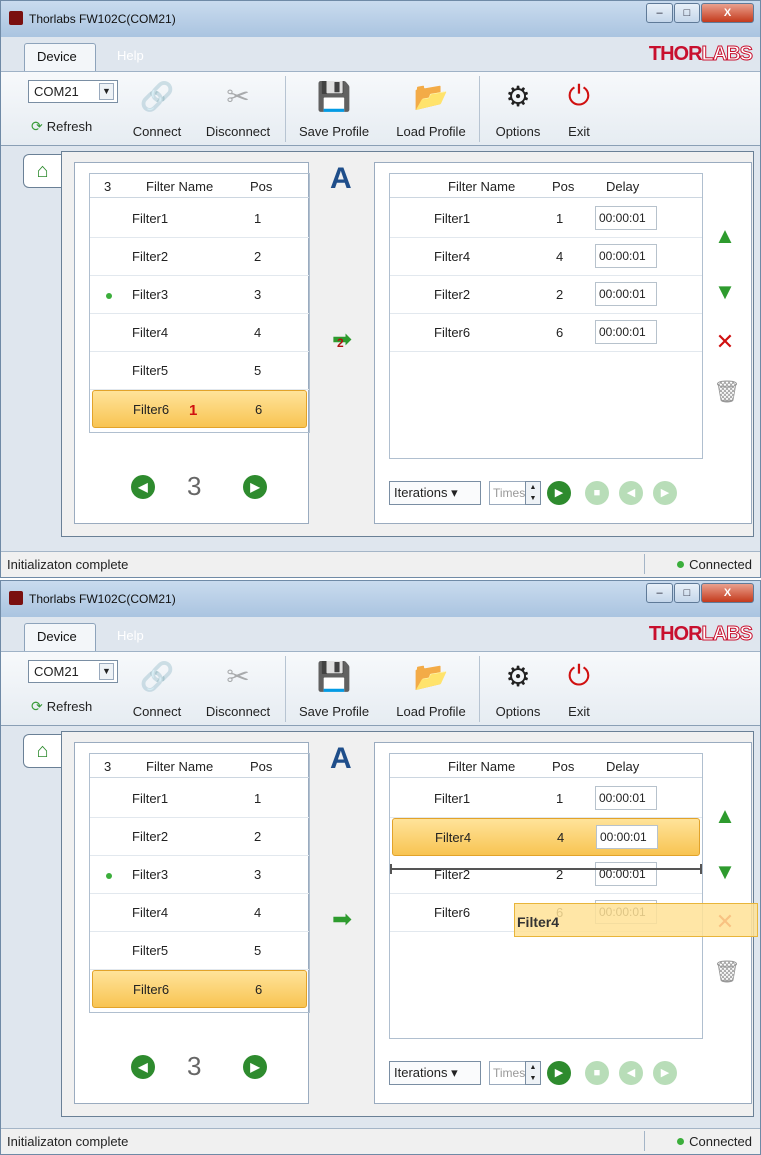 Image resolution: width=761 pixels, height=1155 pixels. Describe the element at coordinates (199, 409) in the screenshot. I see `filter-row-selected: Filter6 1 6` at that location.